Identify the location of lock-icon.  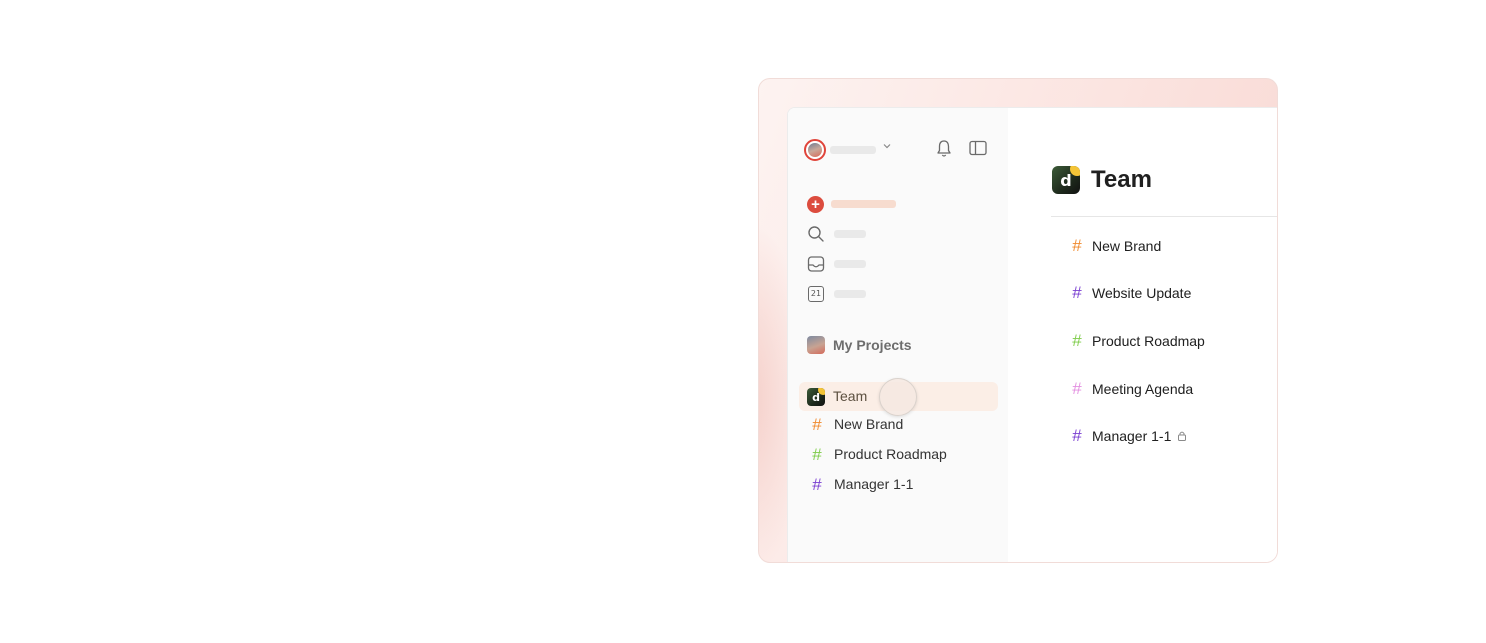
(1182, 436).